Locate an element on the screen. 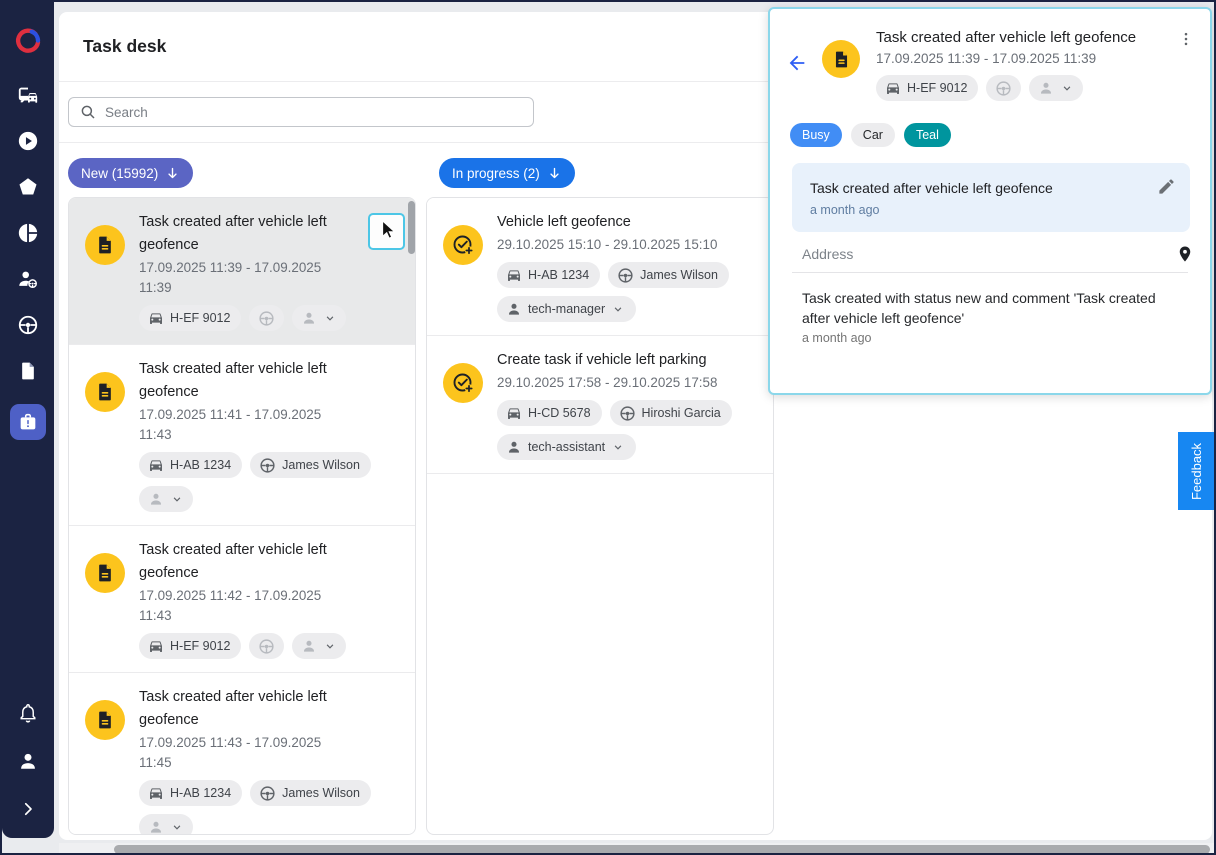  task-check-icon is located at coordinates (463, 383).